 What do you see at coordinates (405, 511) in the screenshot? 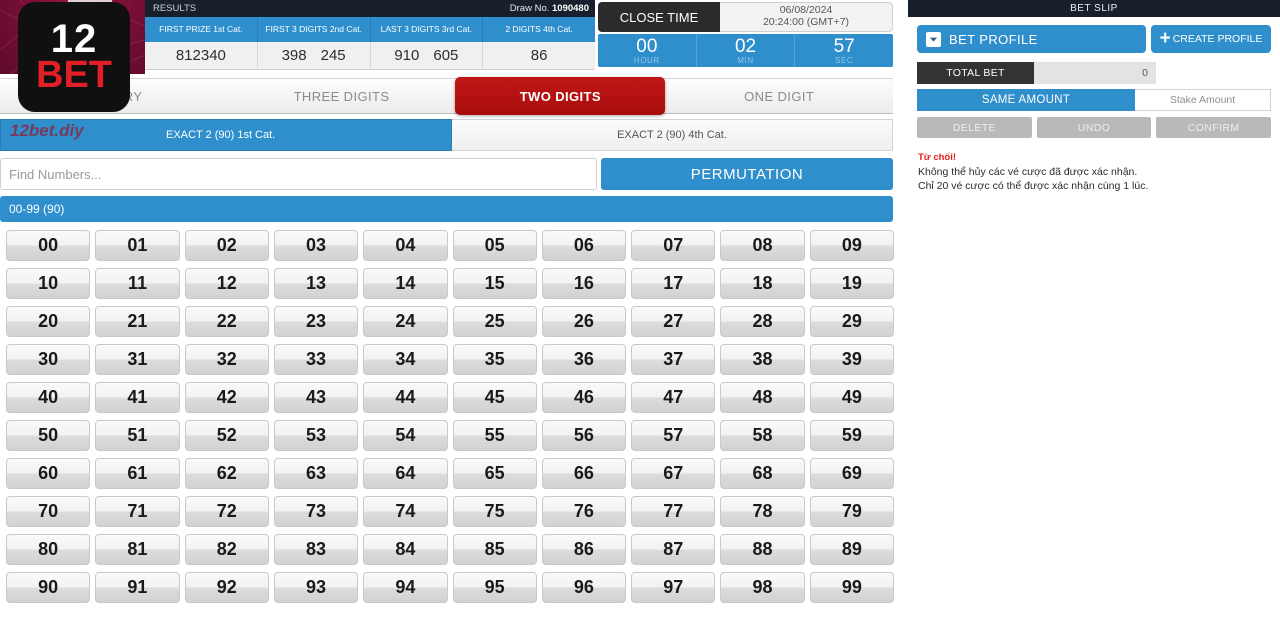
I see `number-button-74: 74` at bounding box center [405, 511].